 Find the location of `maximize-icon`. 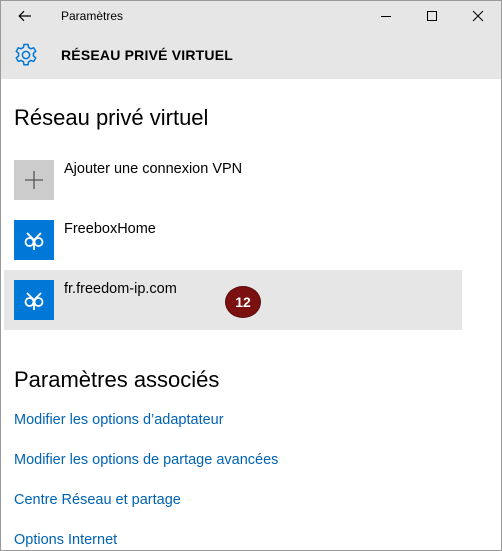

maximize-icon is located at coordinates (432, 16).